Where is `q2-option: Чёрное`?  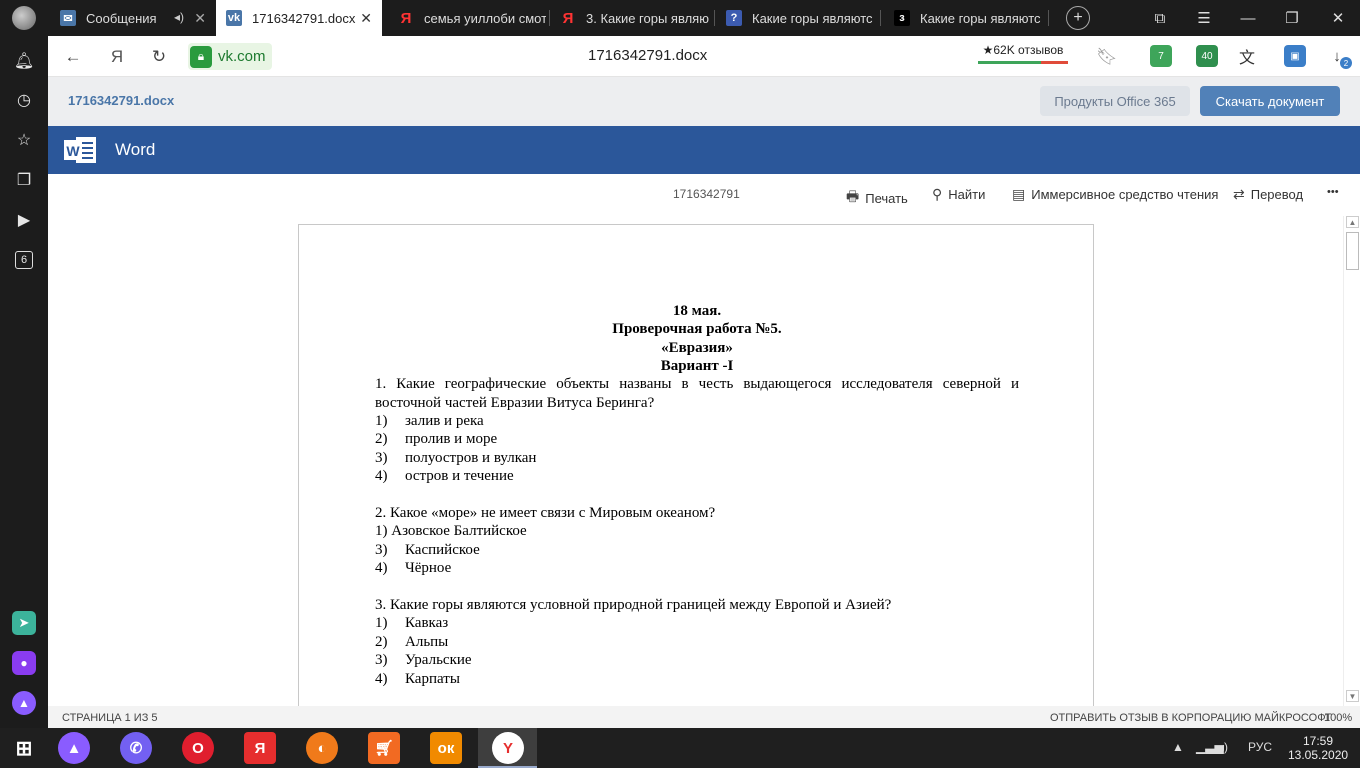 q2-option: Чёрное is located at coordinates (428, 568).